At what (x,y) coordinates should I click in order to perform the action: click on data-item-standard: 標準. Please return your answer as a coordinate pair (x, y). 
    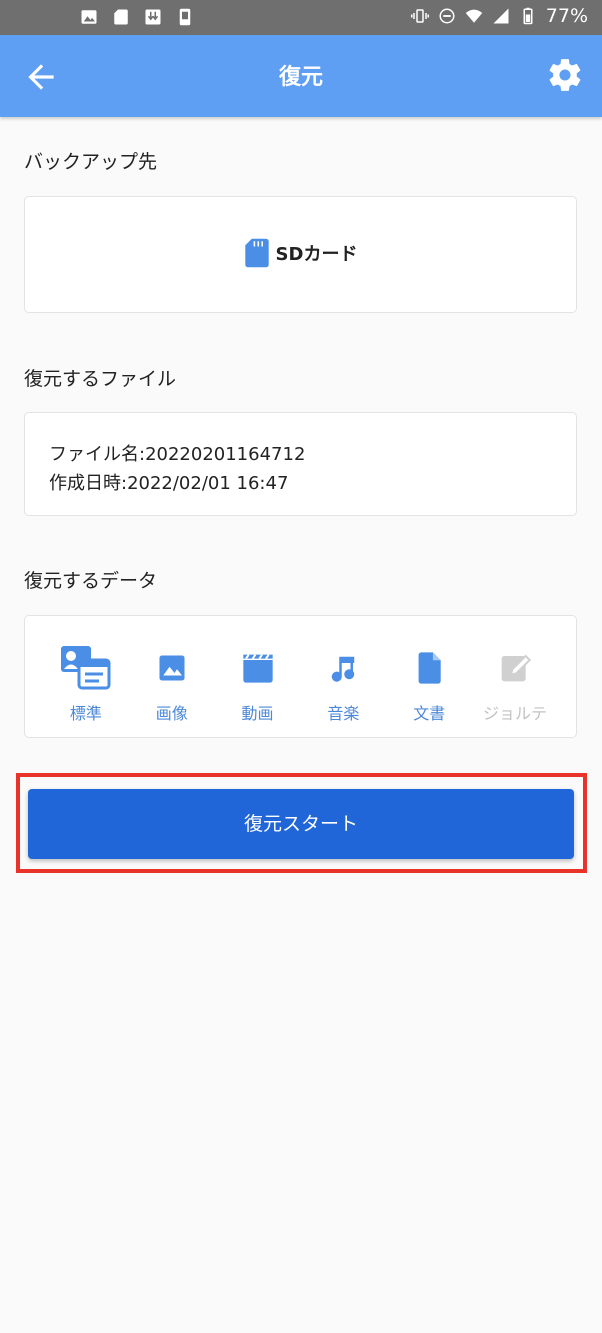
    Looking at the image, I should click on (86, 684).